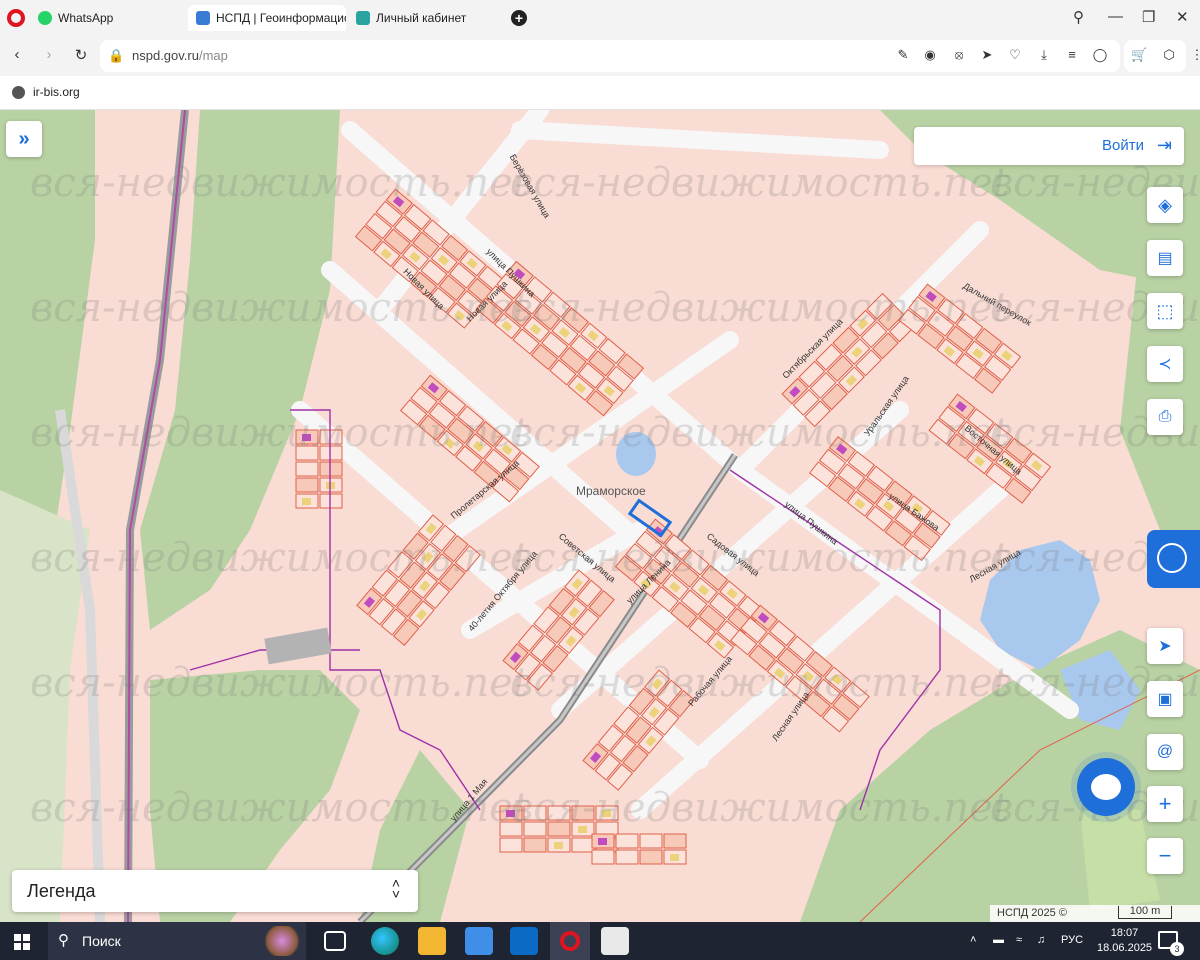 The width and height of the screenshot is (1200, 960). I want to click on more-icon: ⋮, so click(1194, 55).